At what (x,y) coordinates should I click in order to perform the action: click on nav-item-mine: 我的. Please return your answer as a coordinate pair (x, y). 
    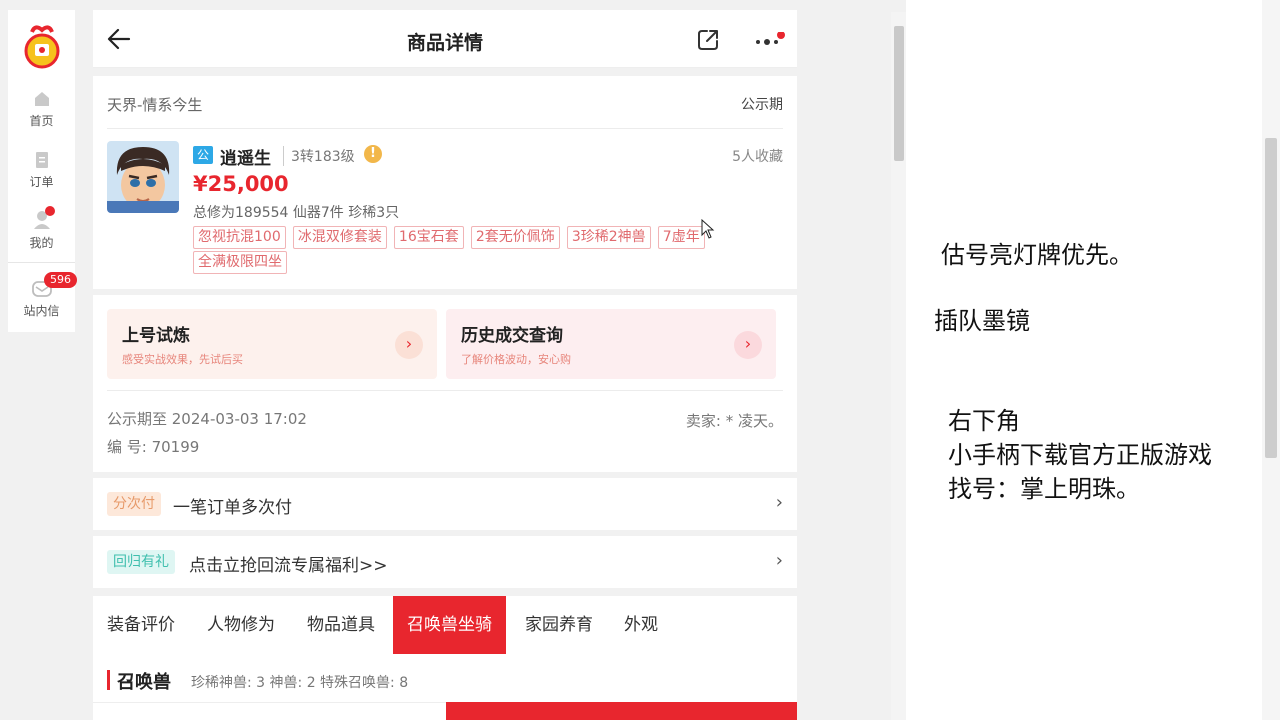
    Looking at the image, I should click on (41, 230).